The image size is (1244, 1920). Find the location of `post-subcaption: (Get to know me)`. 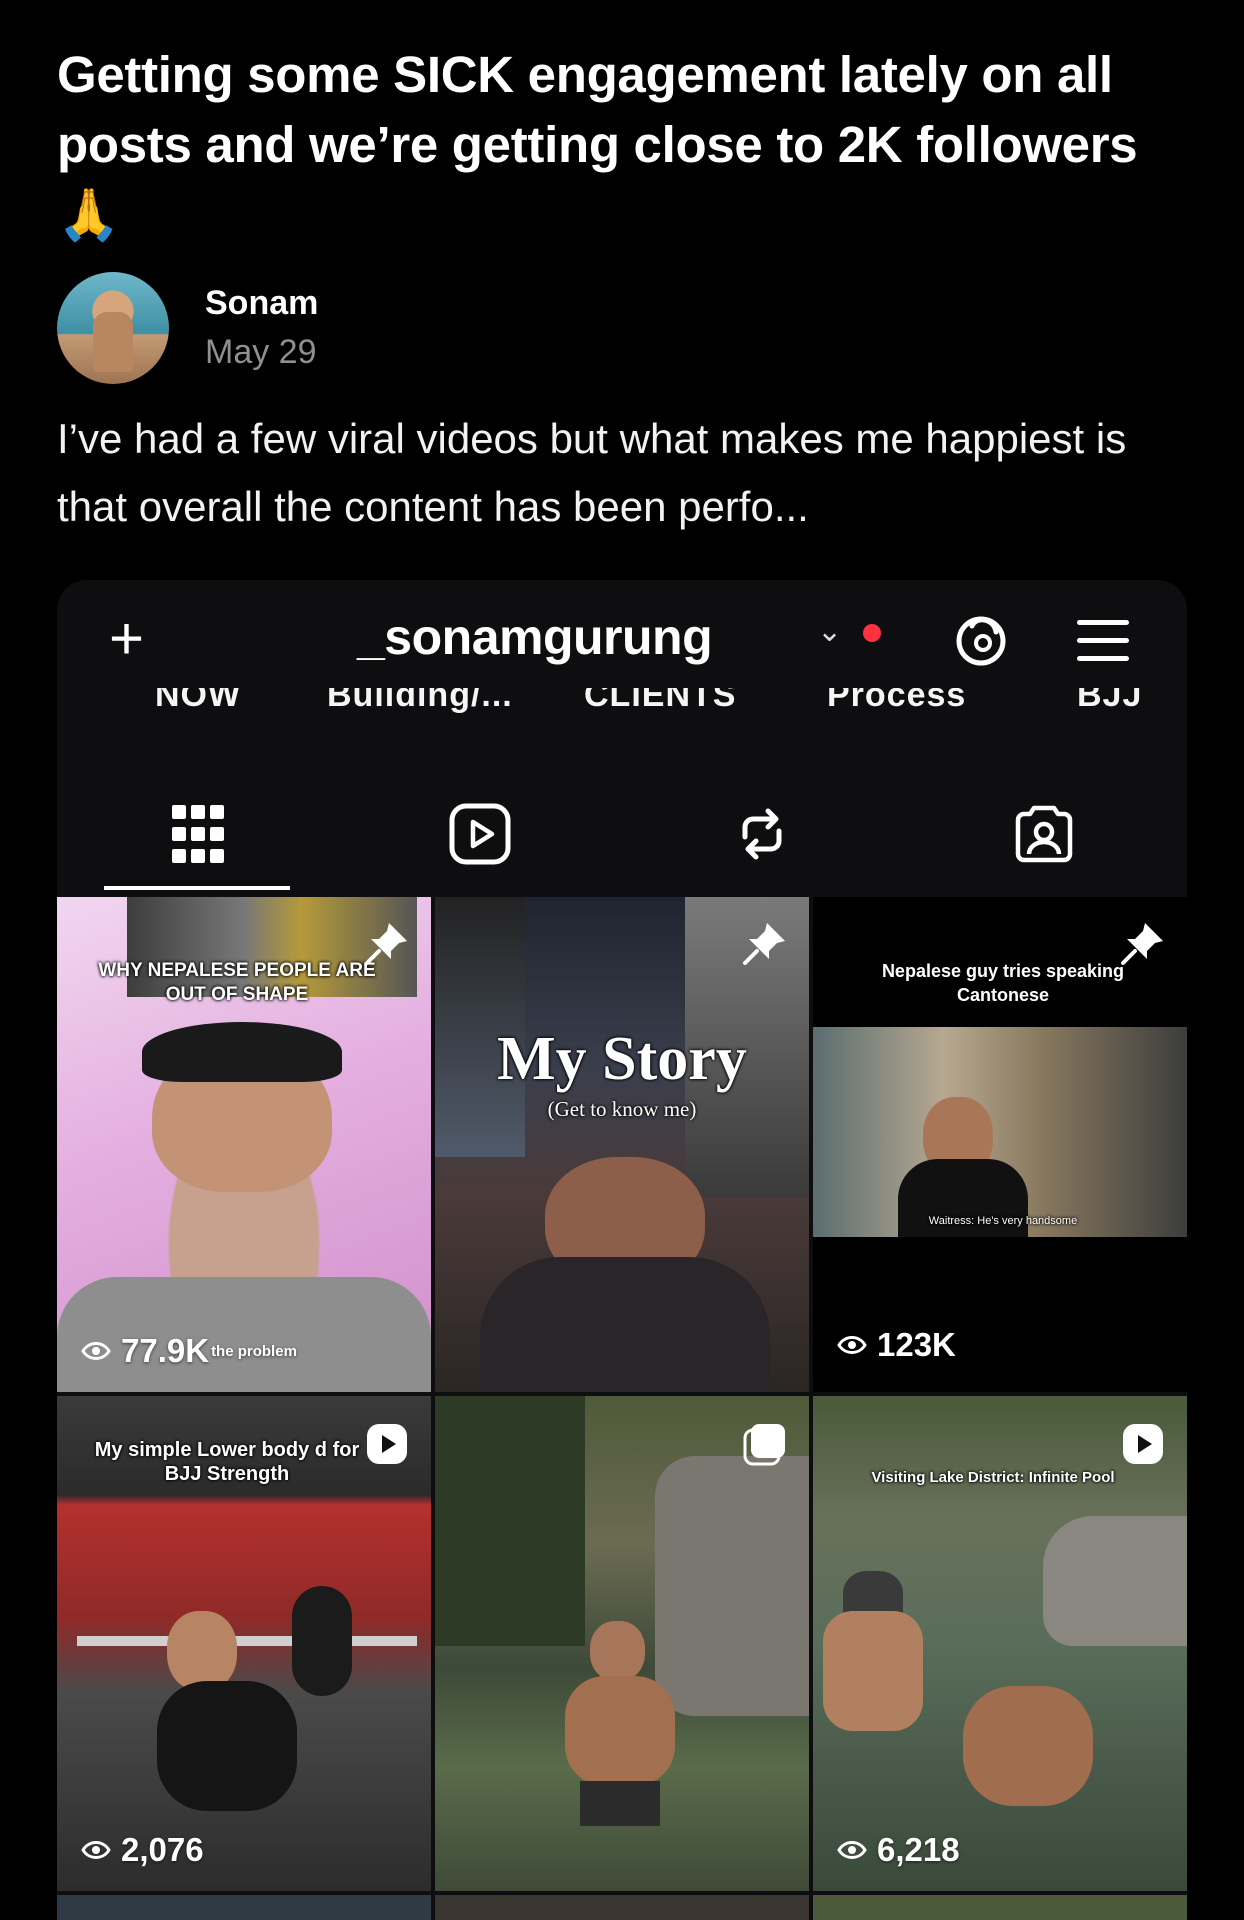

post-subcaption: (Get to know me) is located at coordinates (622, 1109).